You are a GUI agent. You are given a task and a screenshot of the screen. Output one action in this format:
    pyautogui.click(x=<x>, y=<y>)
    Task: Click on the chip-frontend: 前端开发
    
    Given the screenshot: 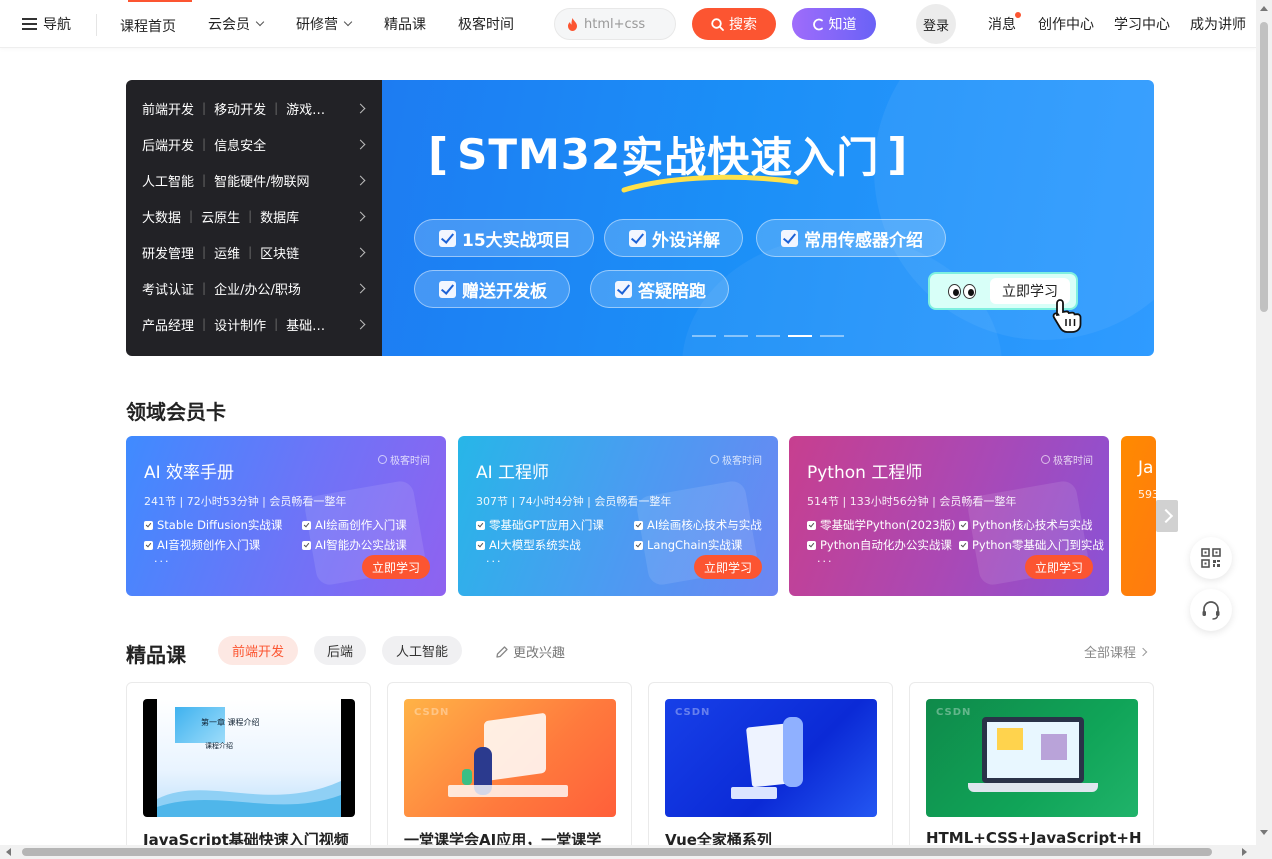 What is the action you would take?
    pyautogui.click(x=258, y=650)
    